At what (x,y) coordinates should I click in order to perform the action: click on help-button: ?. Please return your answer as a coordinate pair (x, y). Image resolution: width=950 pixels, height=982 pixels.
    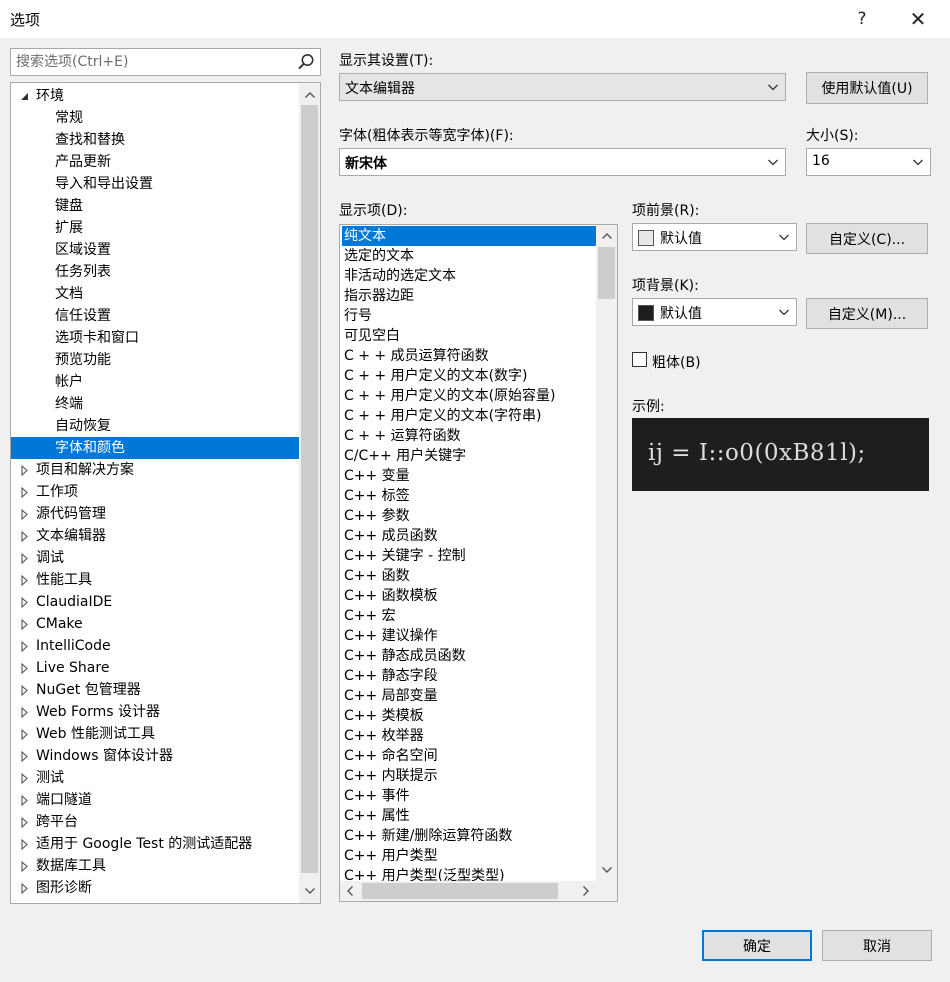
    Looking at the image, I should click on (862, 19).